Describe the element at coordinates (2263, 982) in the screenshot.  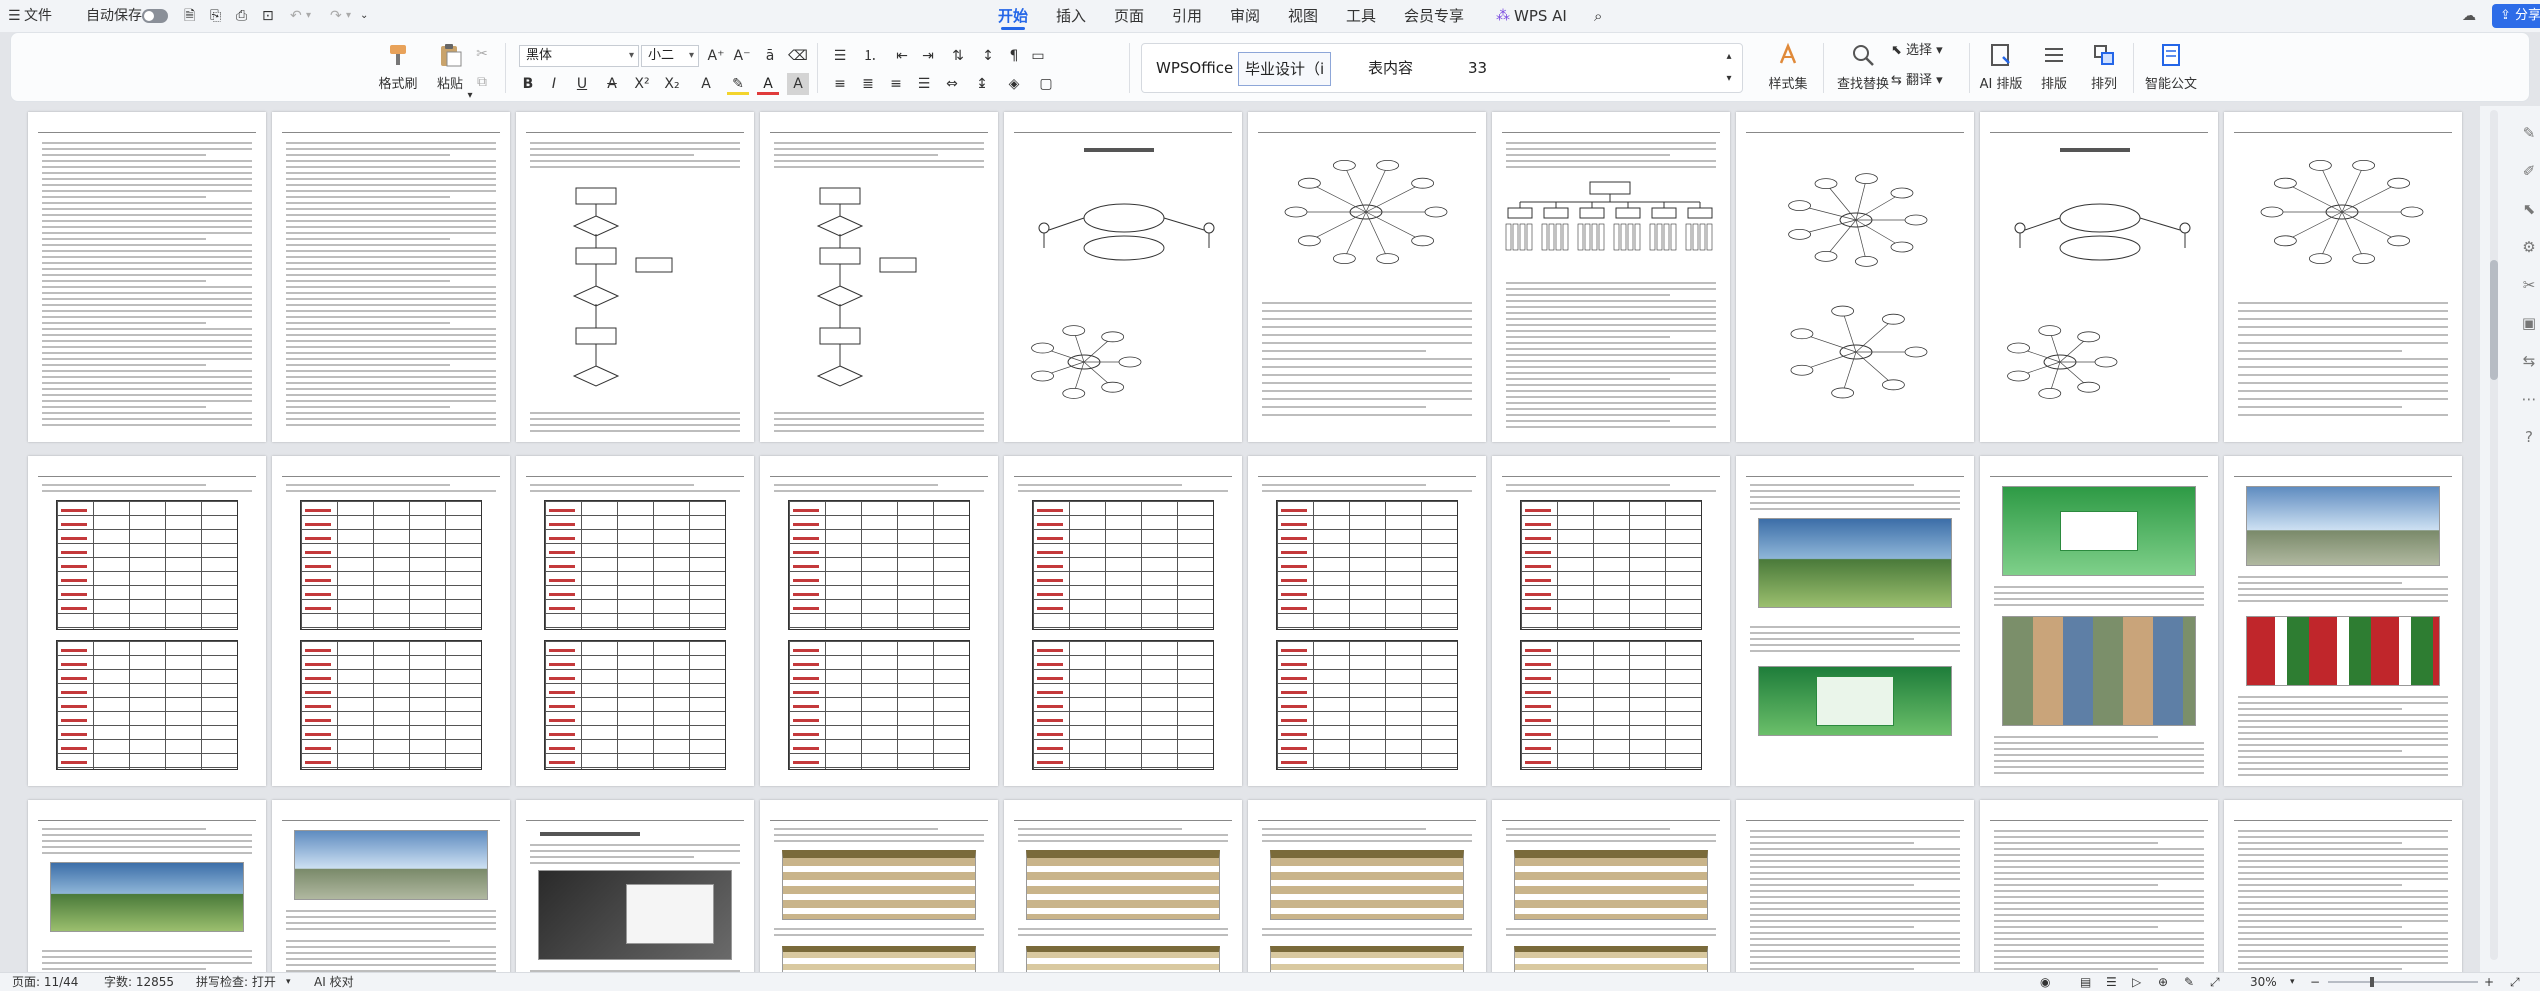
I see `zoom-level: 30%` at that location.